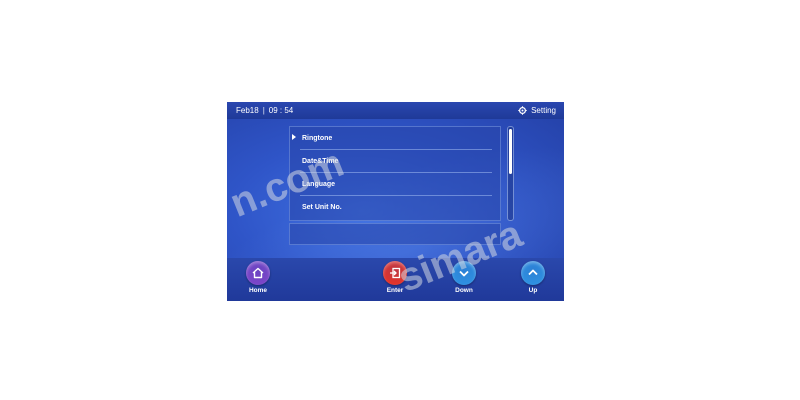 This screenshot has height=400, width=800. Describe the element at coordinates (247, 110) in the screenshot. I see `date-text: Feb18` at that location.